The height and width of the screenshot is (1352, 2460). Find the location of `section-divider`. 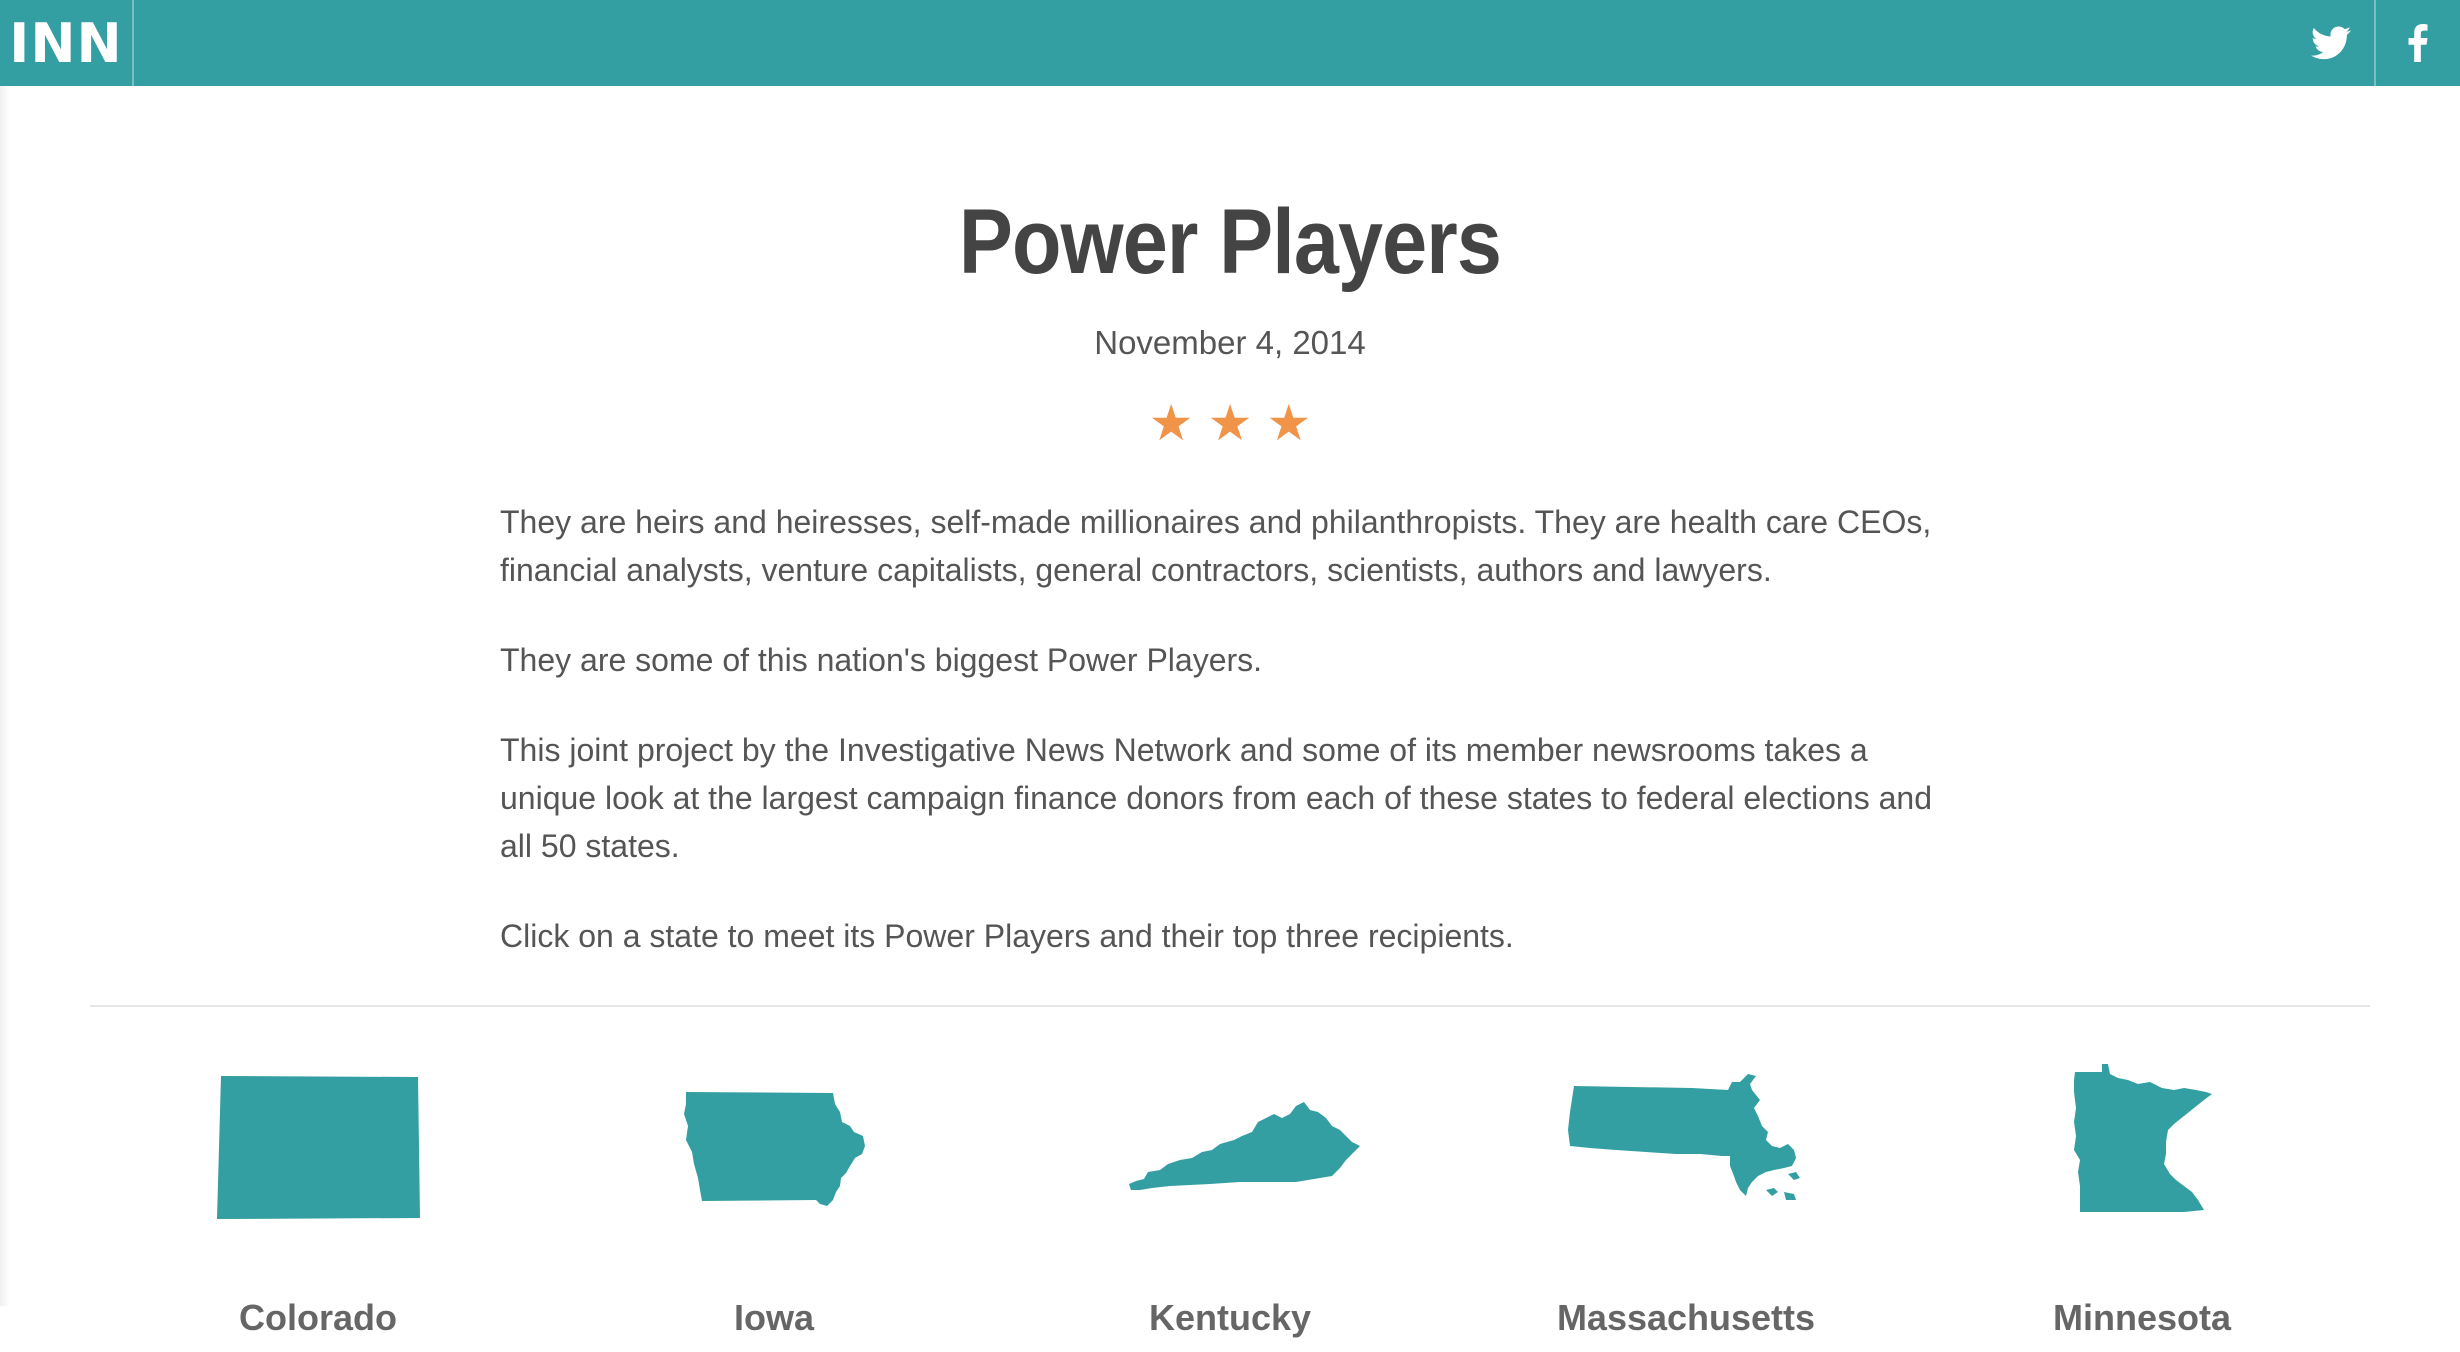

section-divider is located at coordinates (1230, 1006).